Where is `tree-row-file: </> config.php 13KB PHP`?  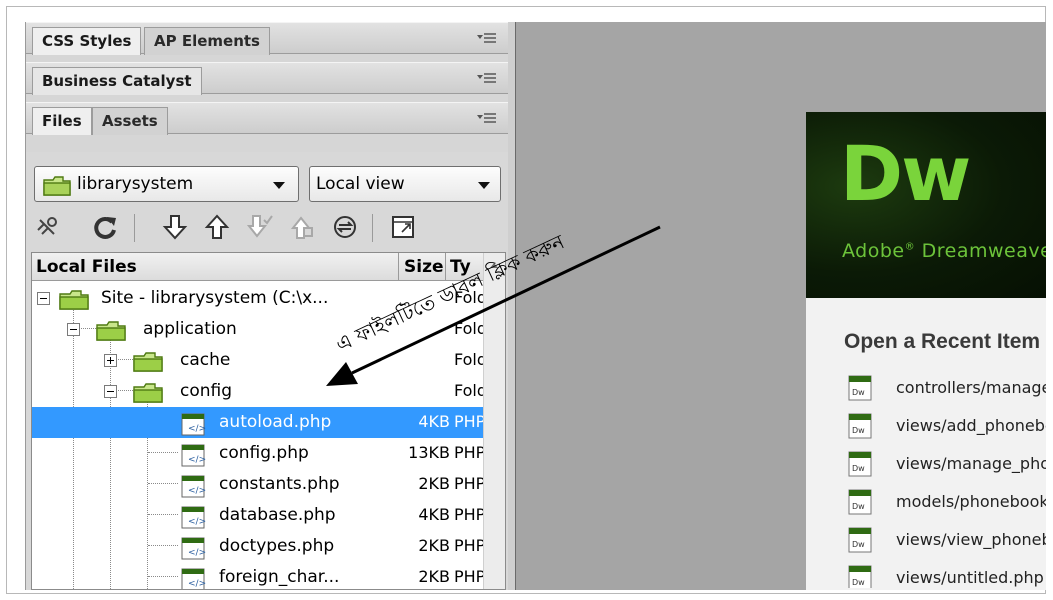 tree-row-file: </> config.php 13KB PHP is located at coordinates (258, 453).